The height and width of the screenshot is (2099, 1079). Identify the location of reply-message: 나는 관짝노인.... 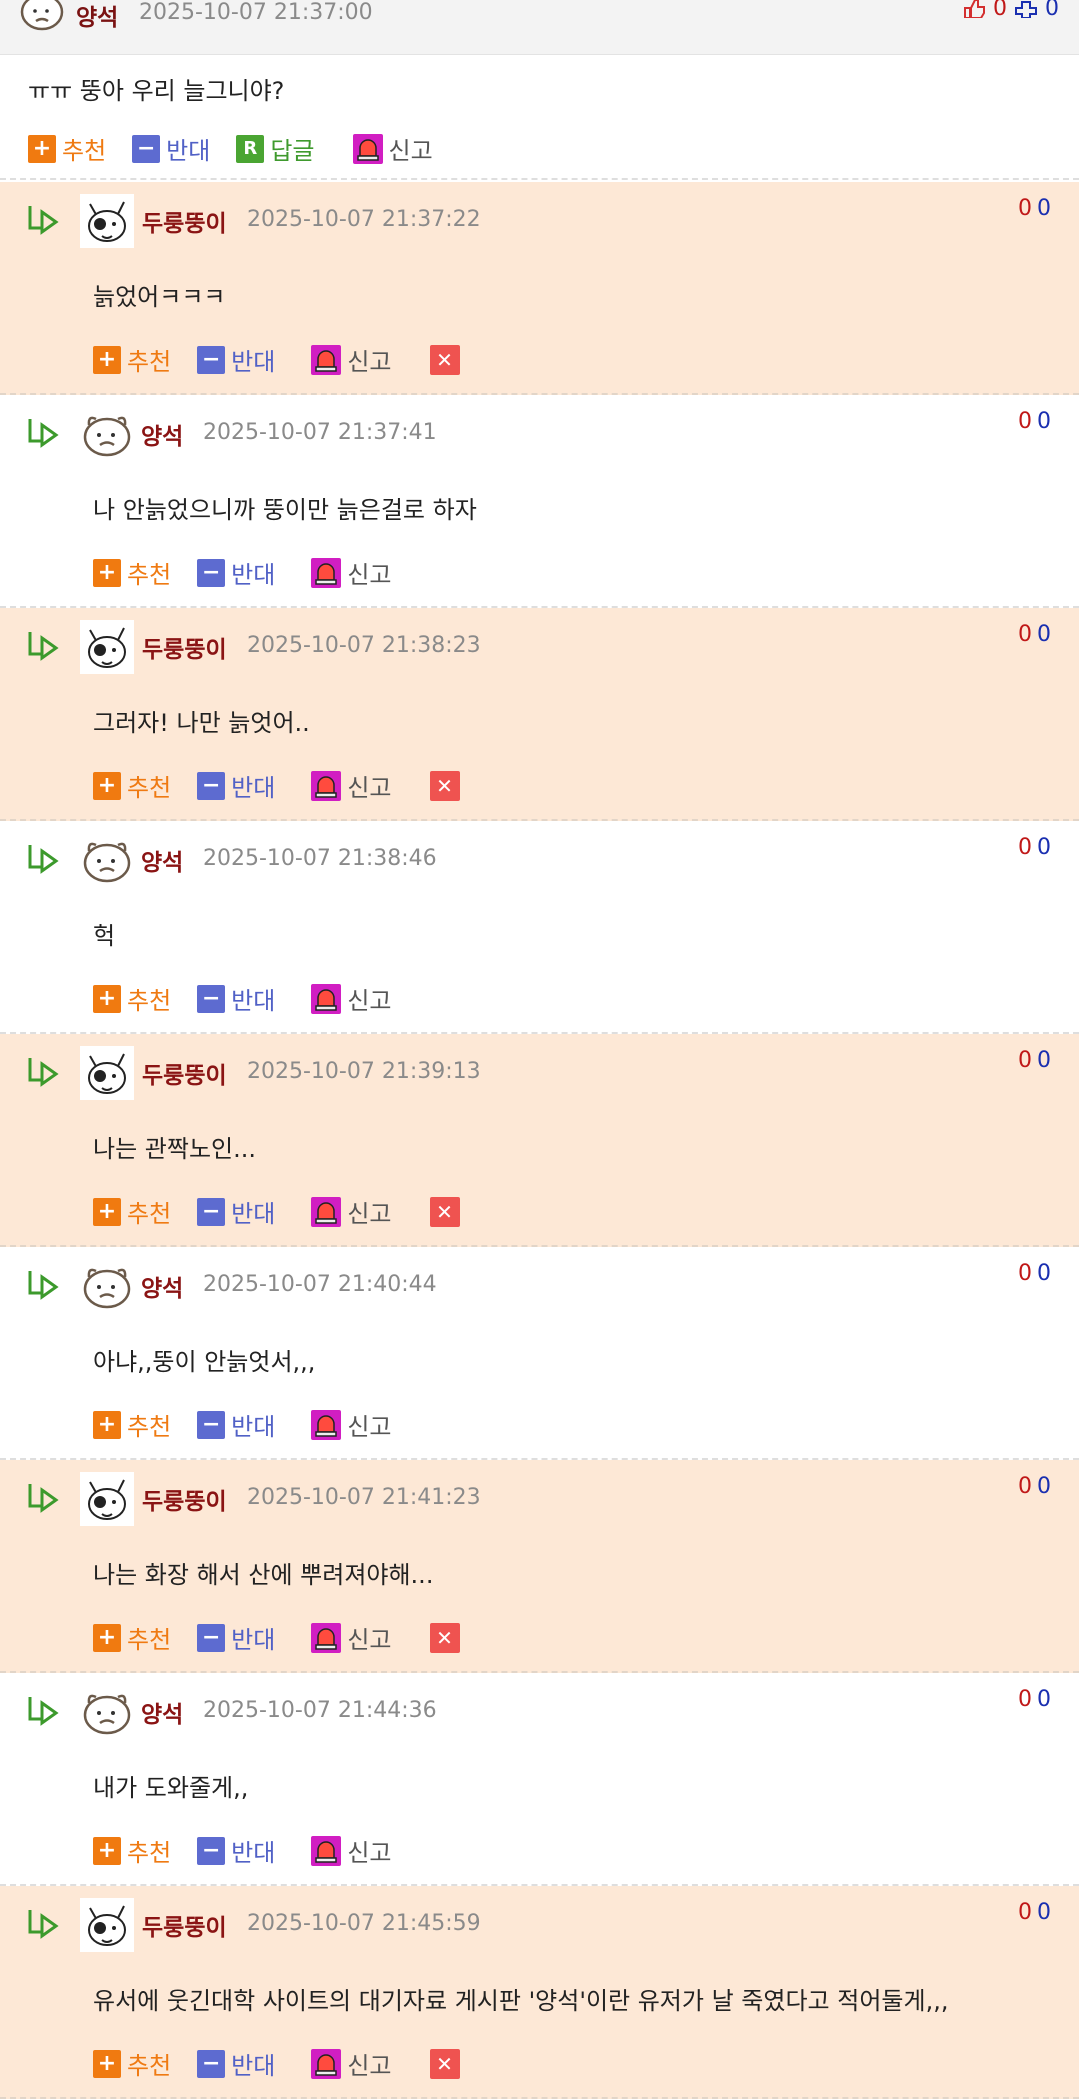
(174, 1149).